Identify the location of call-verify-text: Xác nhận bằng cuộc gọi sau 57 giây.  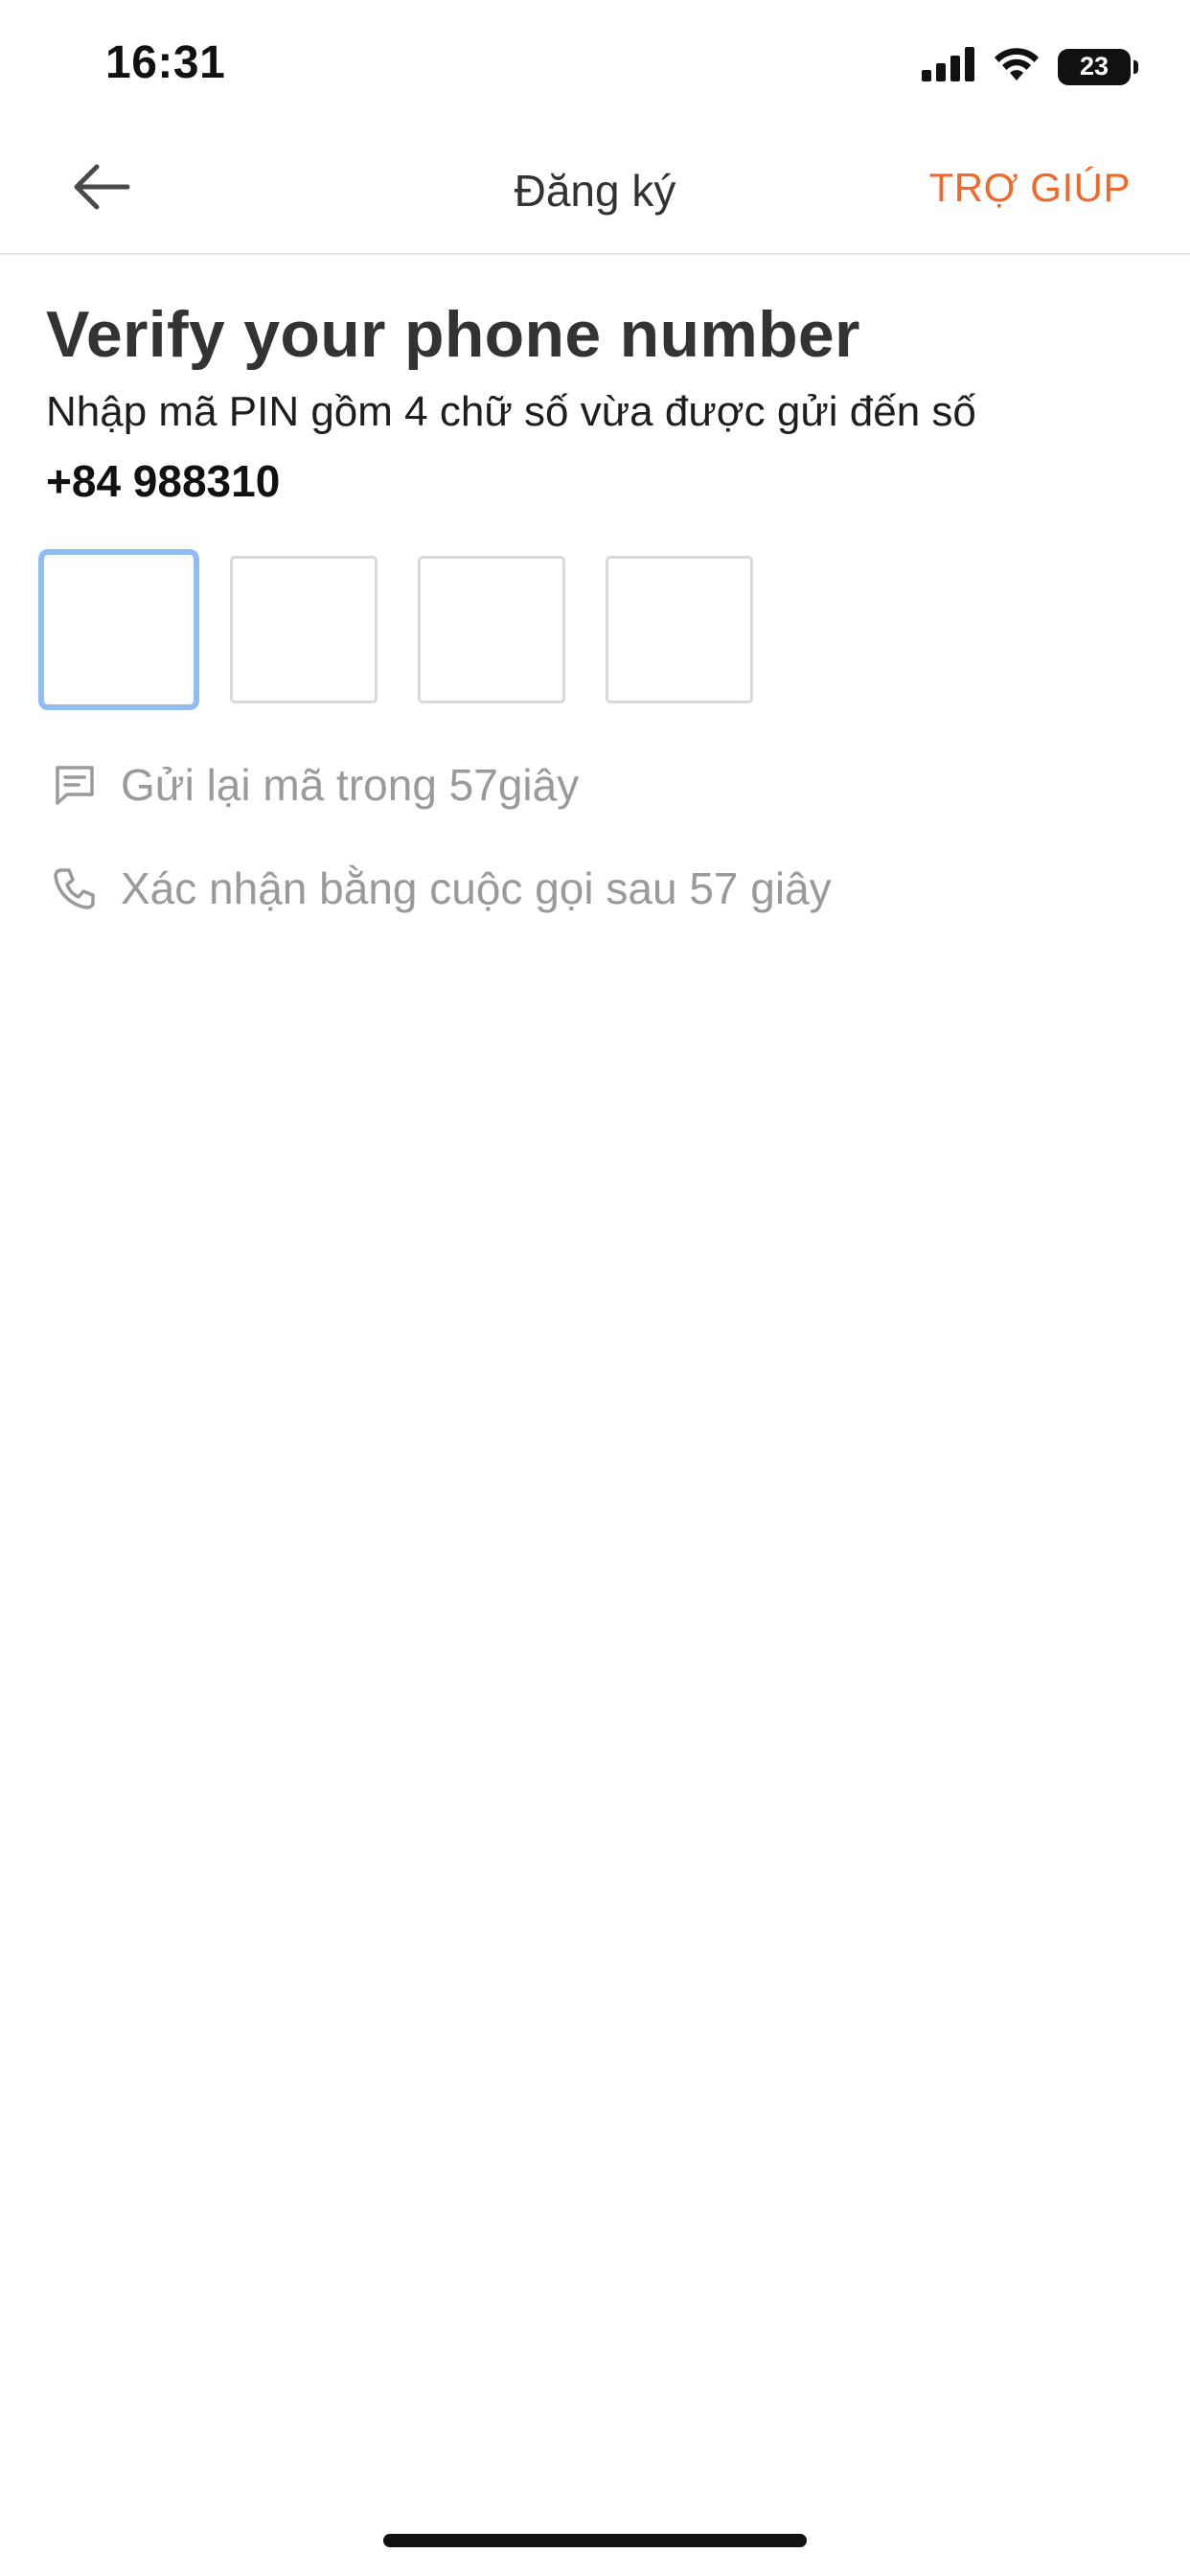
(476, 888).